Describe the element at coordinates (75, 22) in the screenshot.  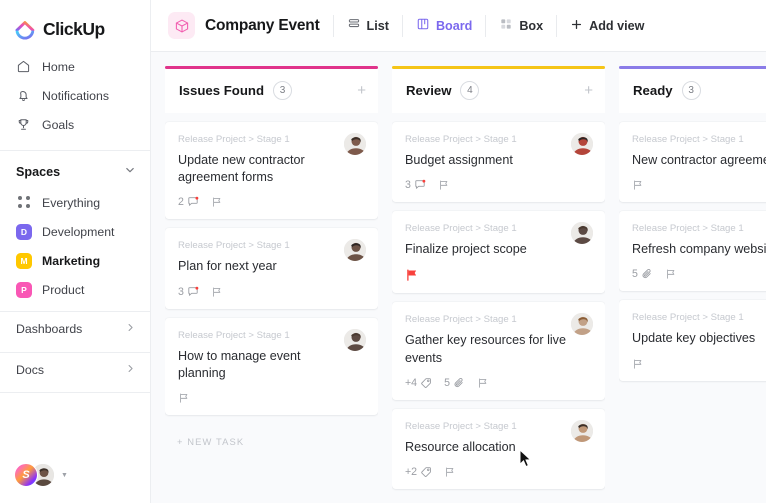
I see `brand-logo-area: ClickUp` at that location.